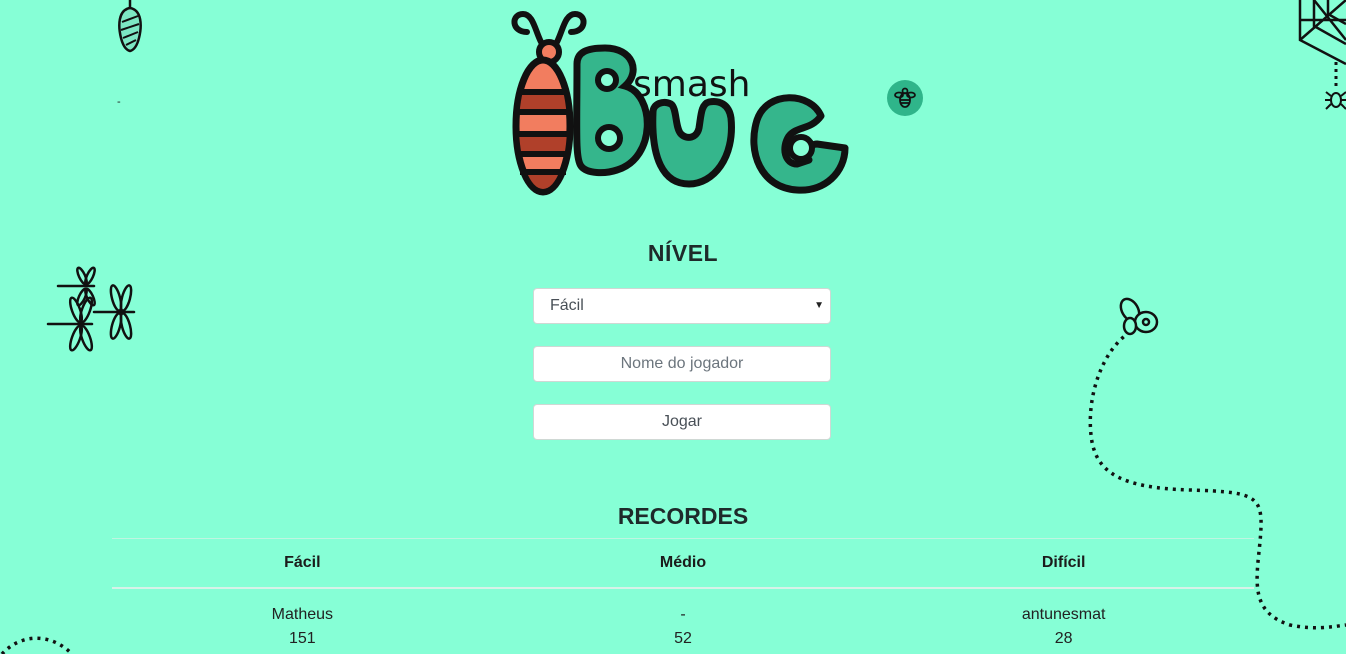  Describe the element at coordinates (691, 84) in the screenshot. I see `logo-small-text: smash` at that location.